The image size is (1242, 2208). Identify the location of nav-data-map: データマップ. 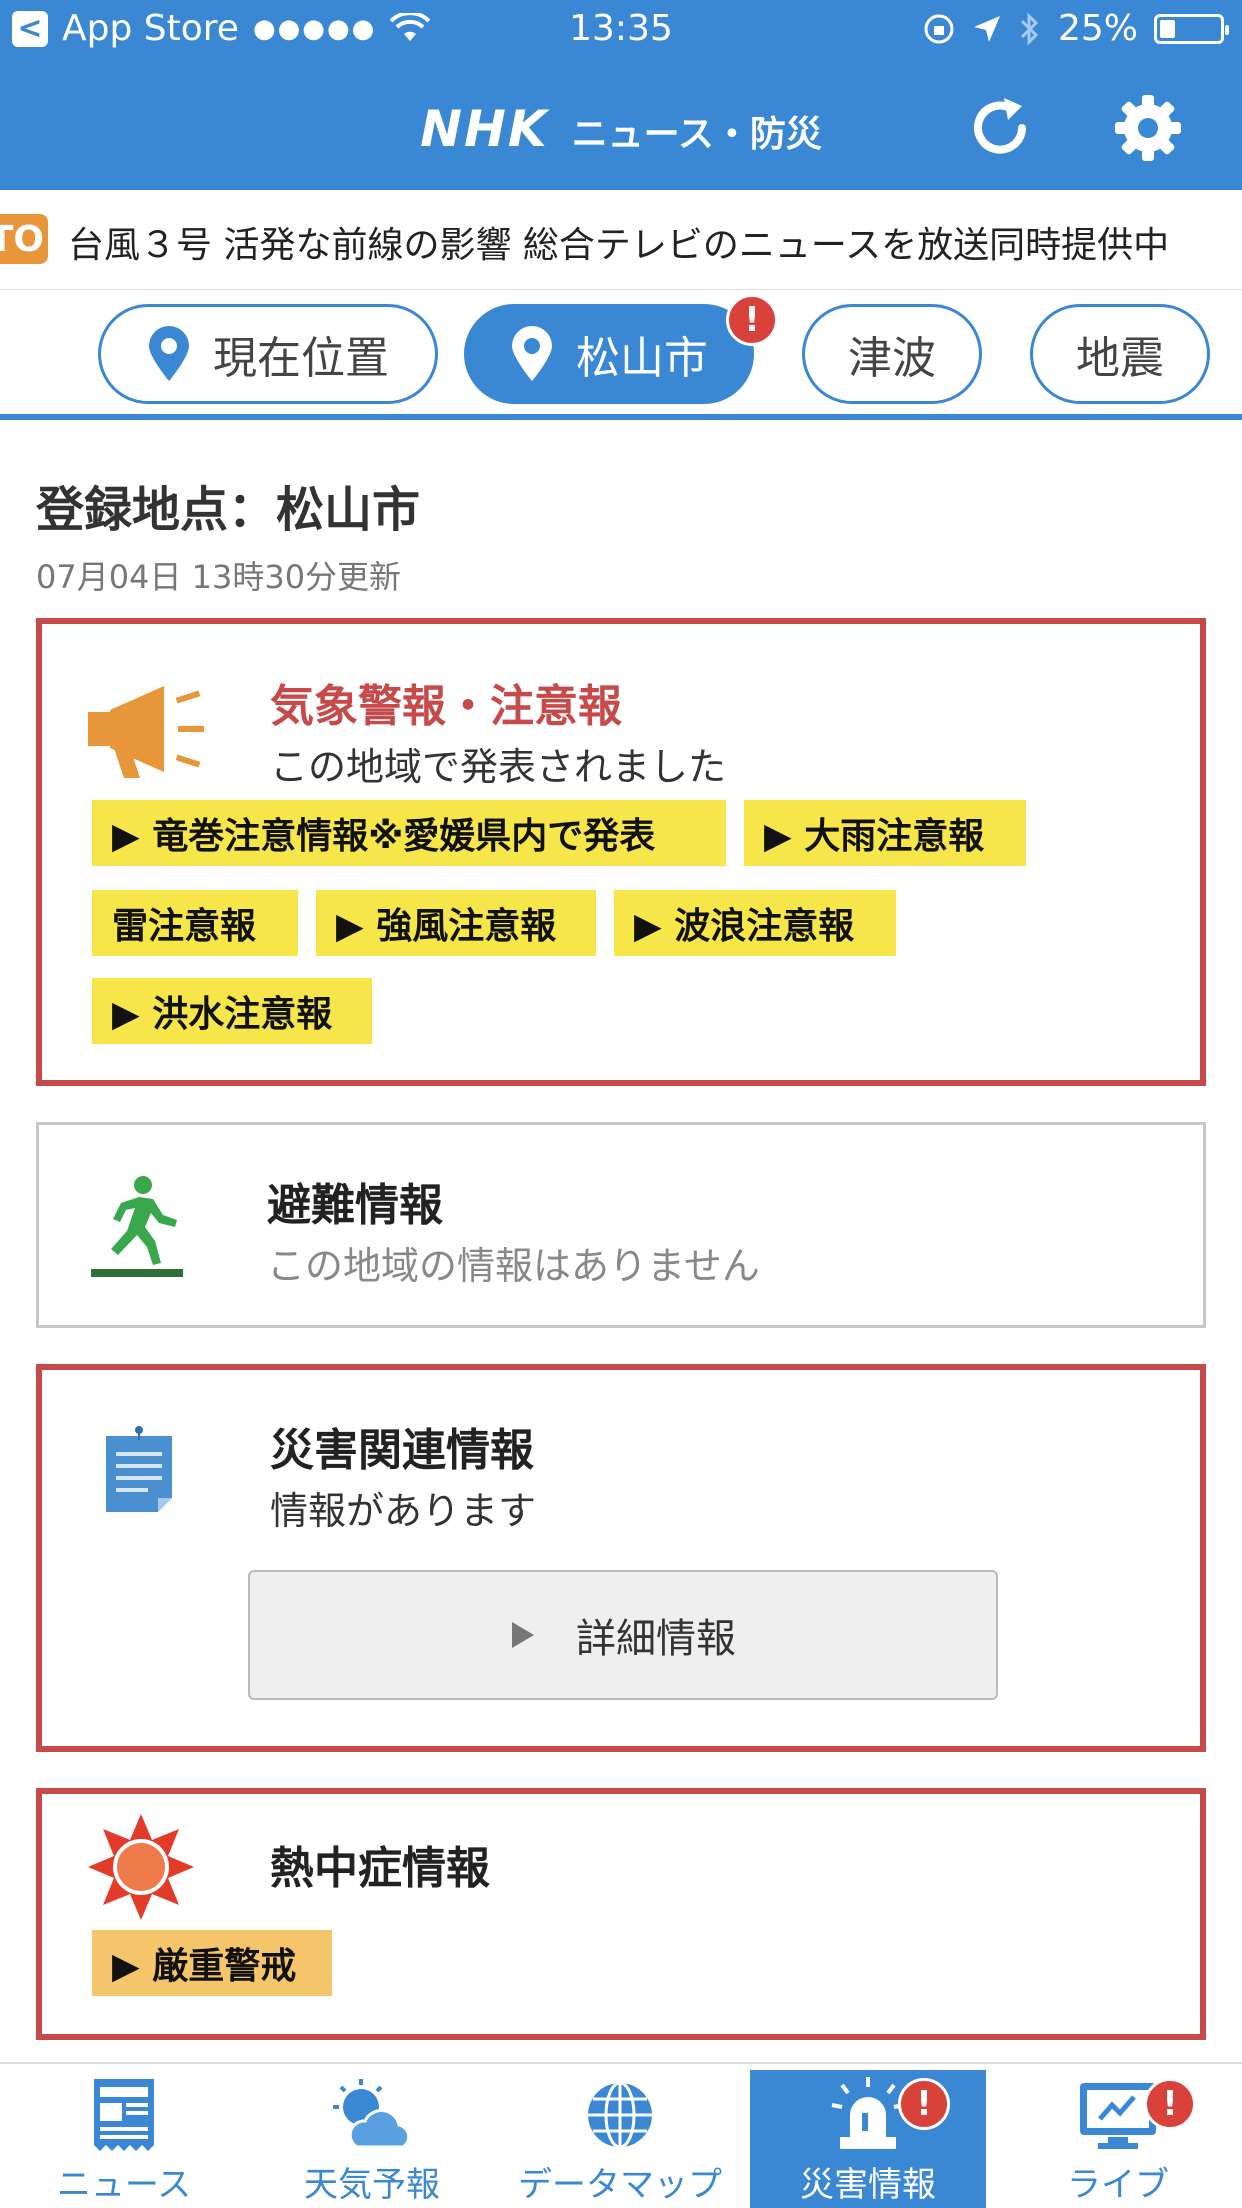
(620, 2136).